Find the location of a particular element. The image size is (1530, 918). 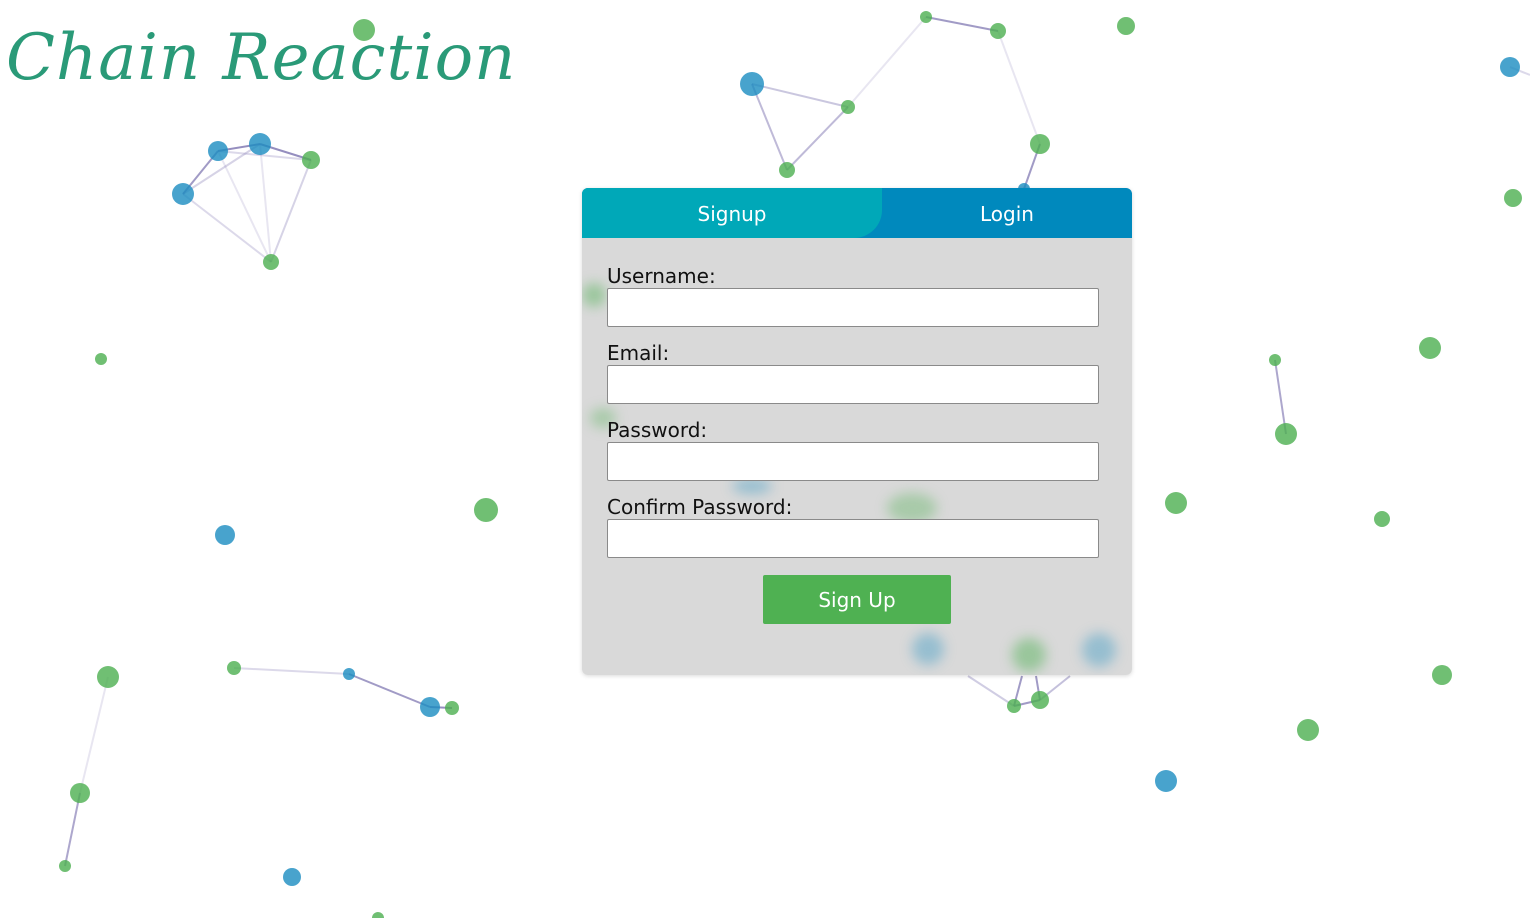

app-title: Chain Reaction is located at coordinates (261, 58).